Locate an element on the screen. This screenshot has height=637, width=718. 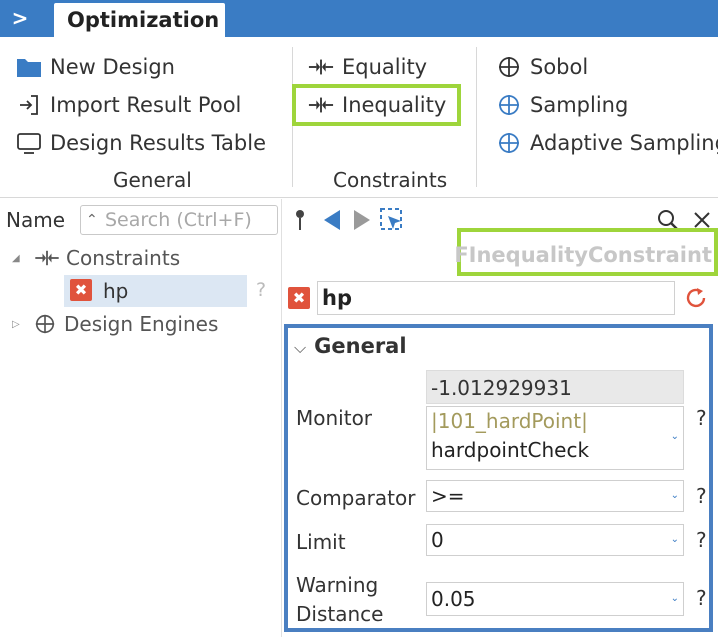
inequality-button: Inequality is located at coordinates (377, 105).